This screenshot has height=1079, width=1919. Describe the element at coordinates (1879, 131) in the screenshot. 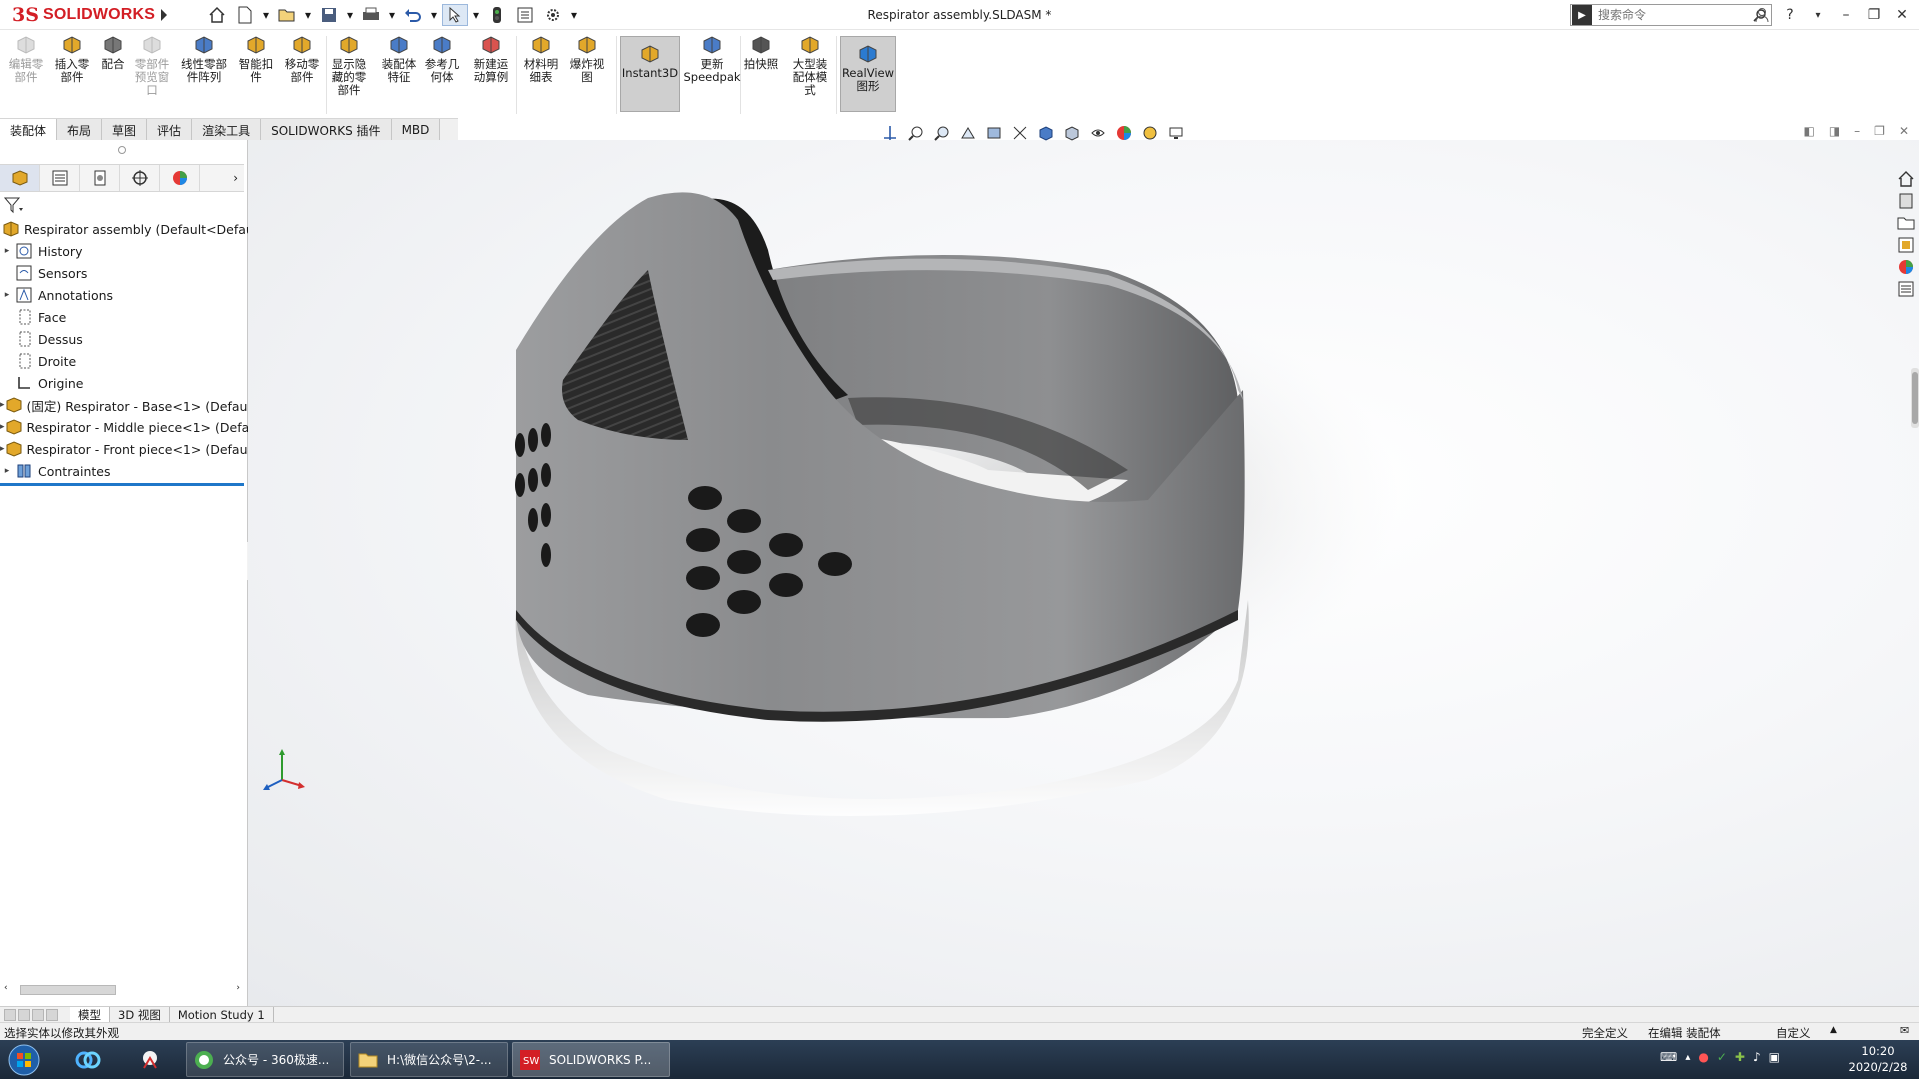

I see `doc-restore-icon: ❐` at that location.